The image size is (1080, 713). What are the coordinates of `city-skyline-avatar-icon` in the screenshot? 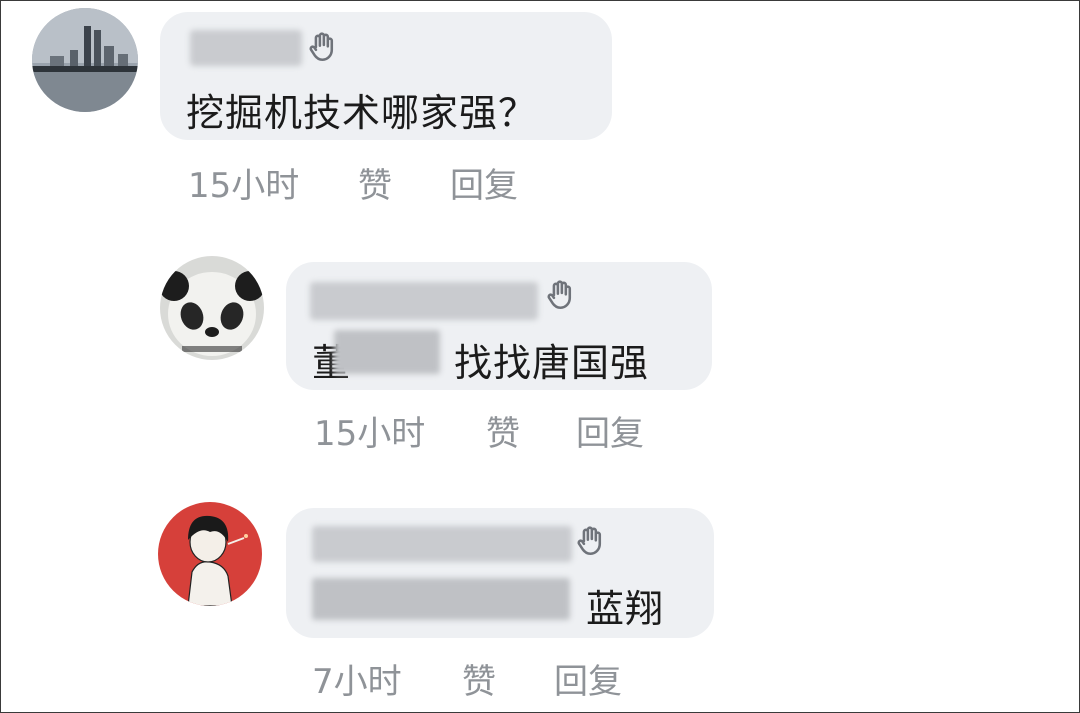 It's located at (85, 60).